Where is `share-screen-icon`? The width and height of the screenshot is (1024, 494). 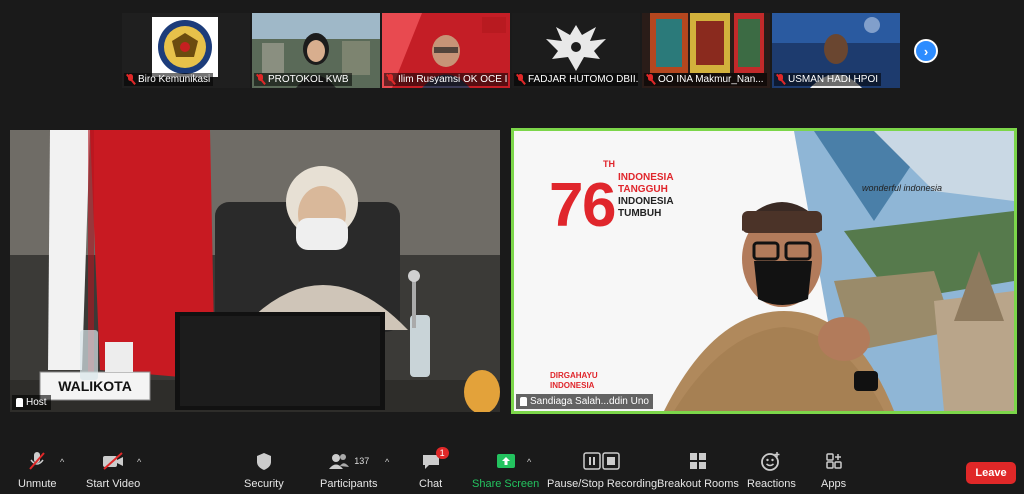 share-screen-icon is located at coordinates (506, 461).